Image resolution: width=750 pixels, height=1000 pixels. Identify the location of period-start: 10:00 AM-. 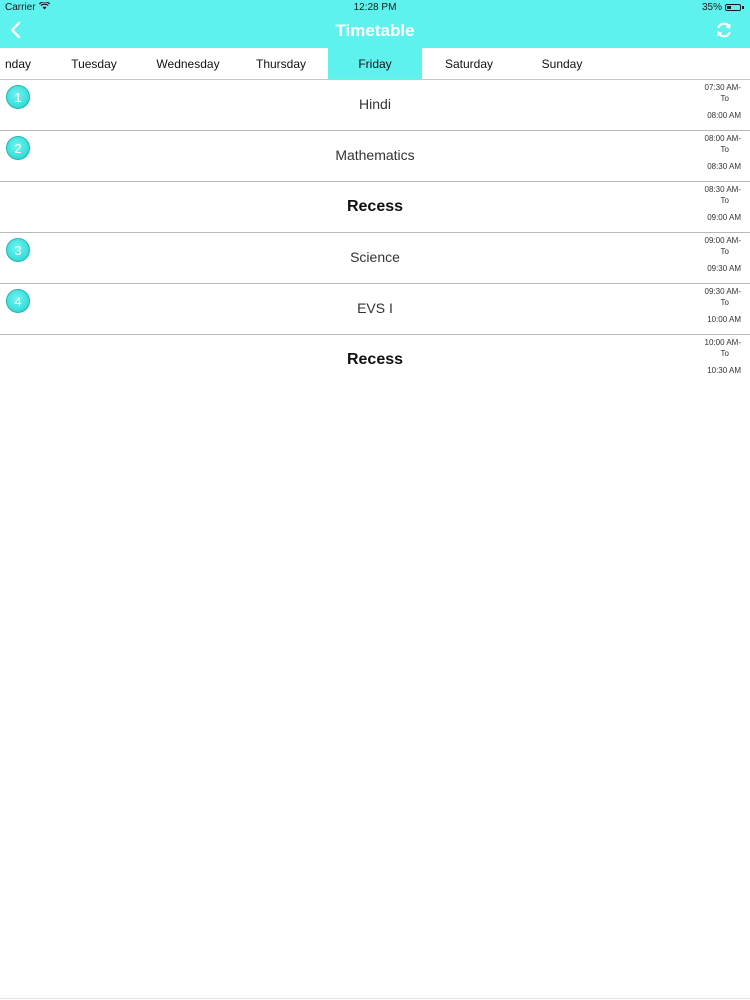
(722, 342).